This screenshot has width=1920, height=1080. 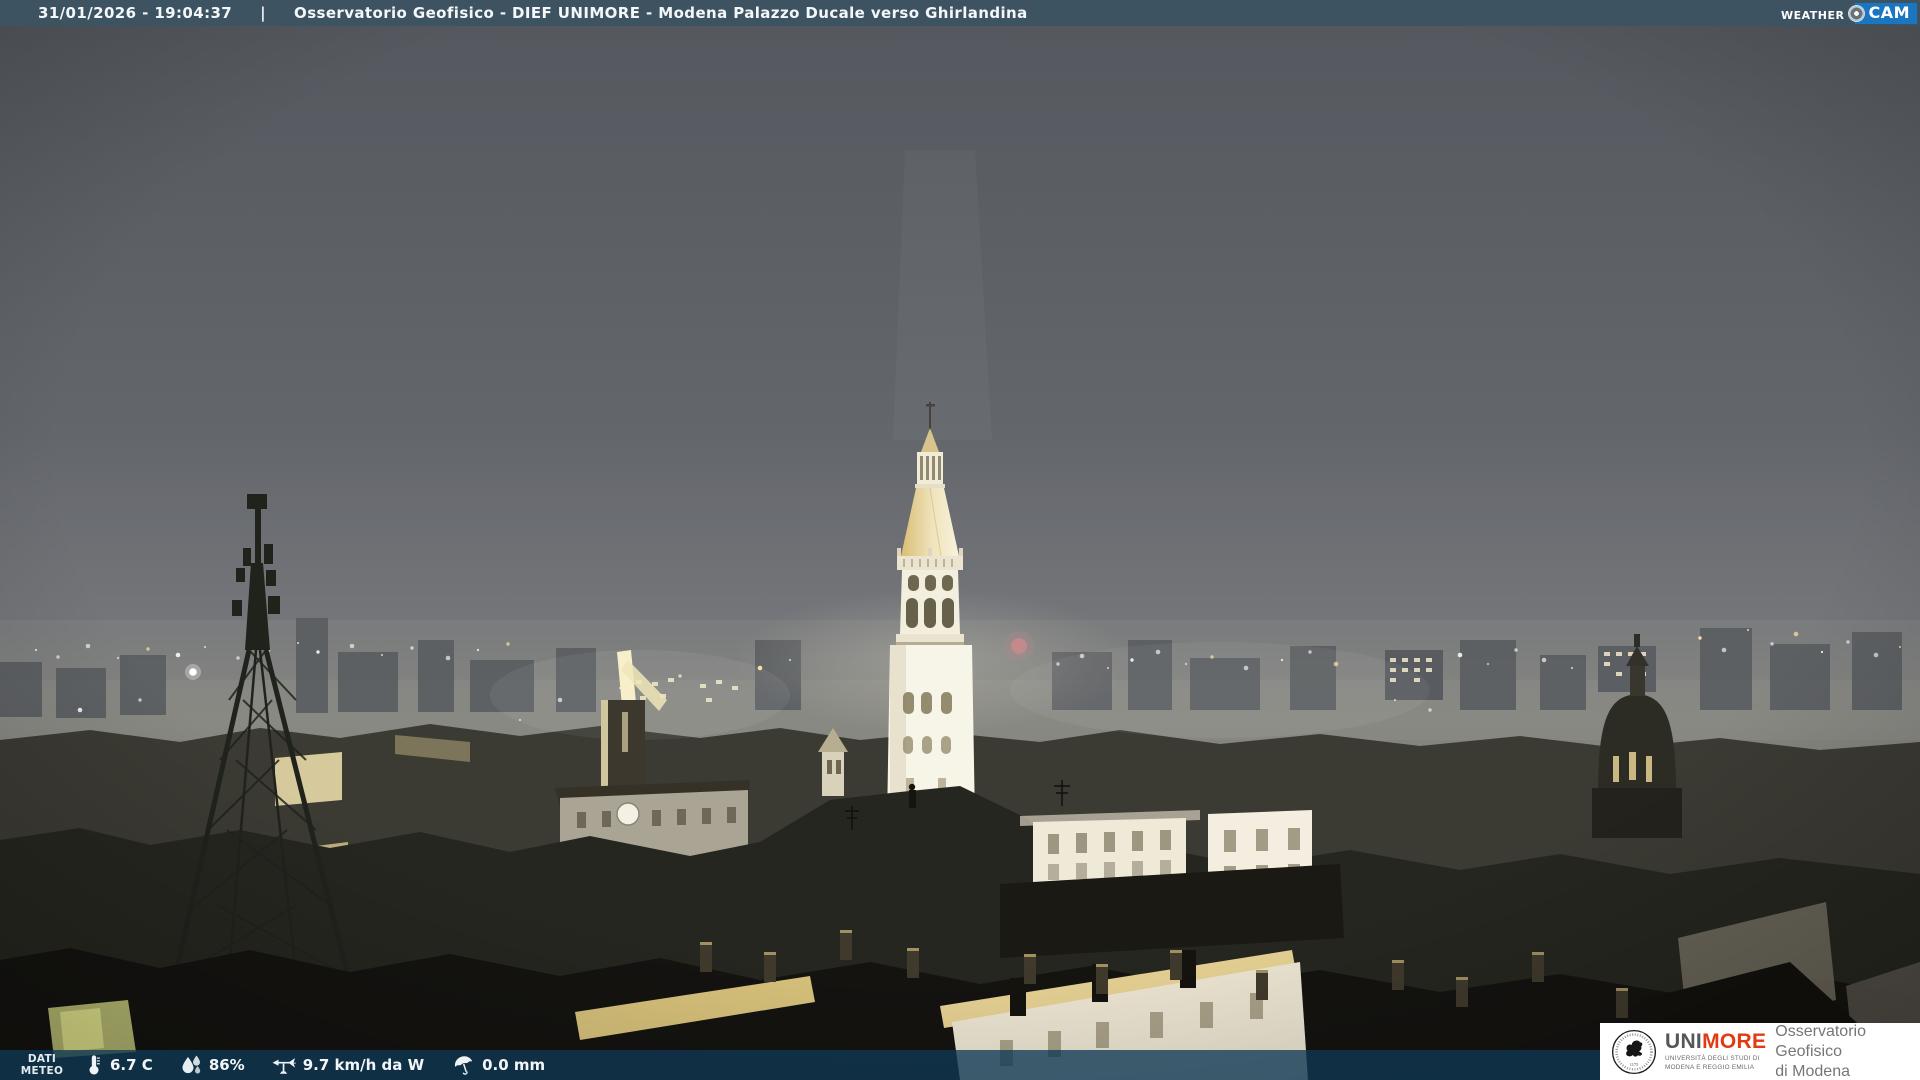 What do you see at coordinates (1684, 1042) in the screenshot?
I see `unimore-uni-text: UNI` at bounding box center [1684, 1042].